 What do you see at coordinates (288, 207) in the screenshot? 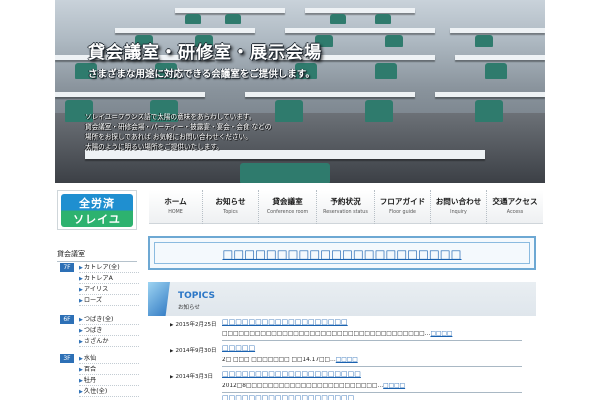
I see `nav-conference-room: 貸会議室 Conference room` at bounding box center [288, 207].